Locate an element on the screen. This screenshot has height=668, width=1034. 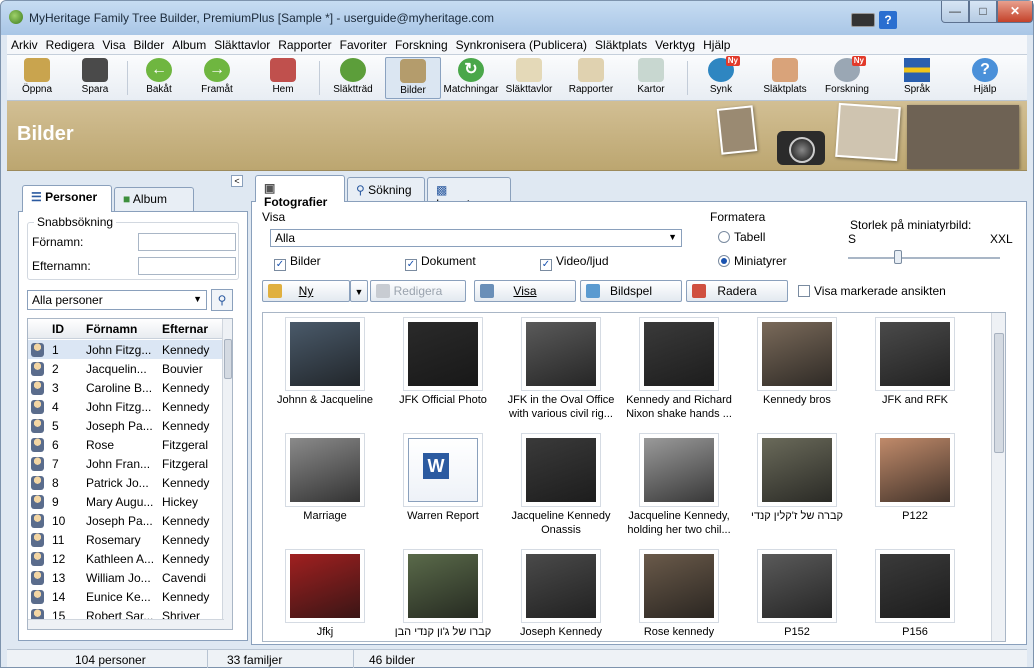
new-dropdown-button: ▼ is located at coordinates (359, 291).